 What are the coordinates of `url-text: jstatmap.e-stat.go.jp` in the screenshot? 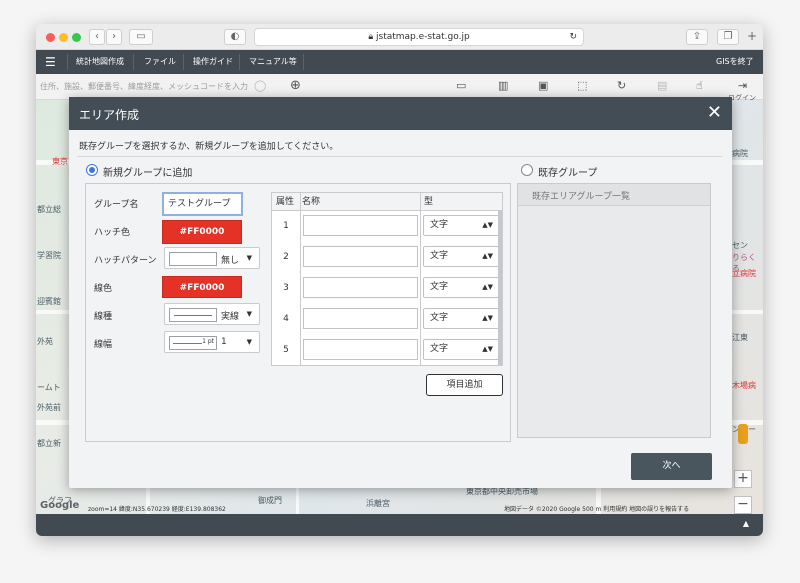 It's located at (423, 37).